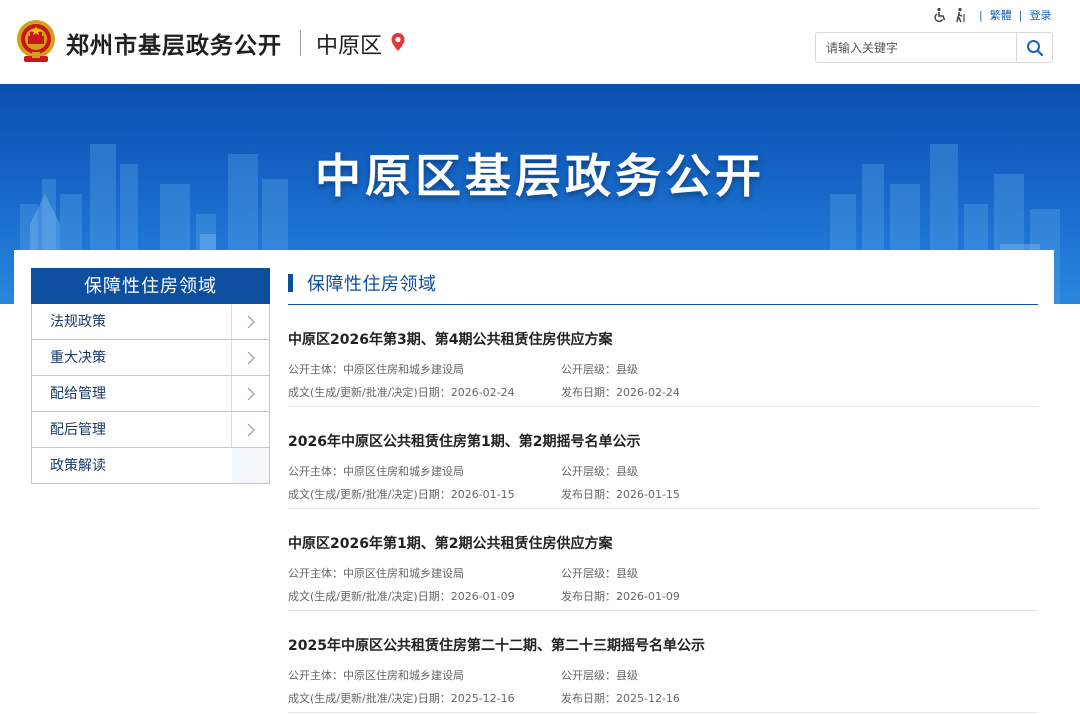 This screenshot has height=714, width=1080. Describe the element at coordinates (78, 358) in the screenshot. I see `sidebar-item-label: 重大决策` at that location.